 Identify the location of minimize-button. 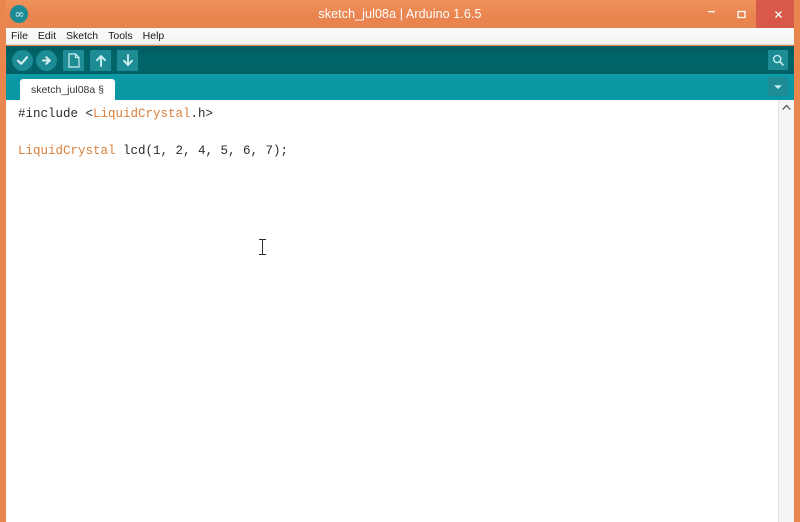
(711, 14).